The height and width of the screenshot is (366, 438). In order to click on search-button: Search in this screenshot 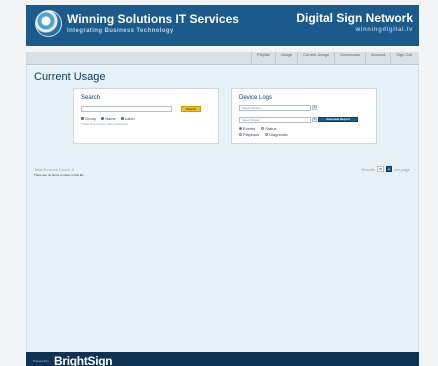, I will do `click(191, 109)`.